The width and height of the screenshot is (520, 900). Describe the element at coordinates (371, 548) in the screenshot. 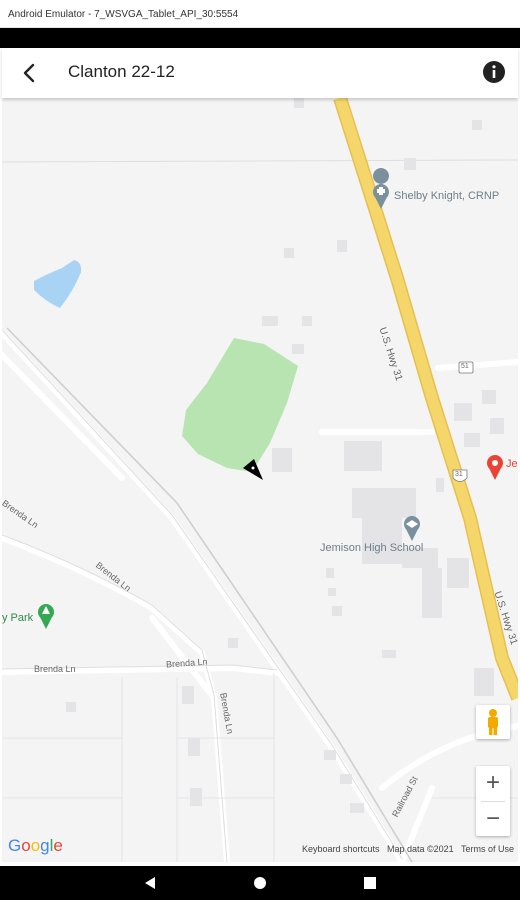

I see `place-label-jemison-high: Jemison High School` at that location.